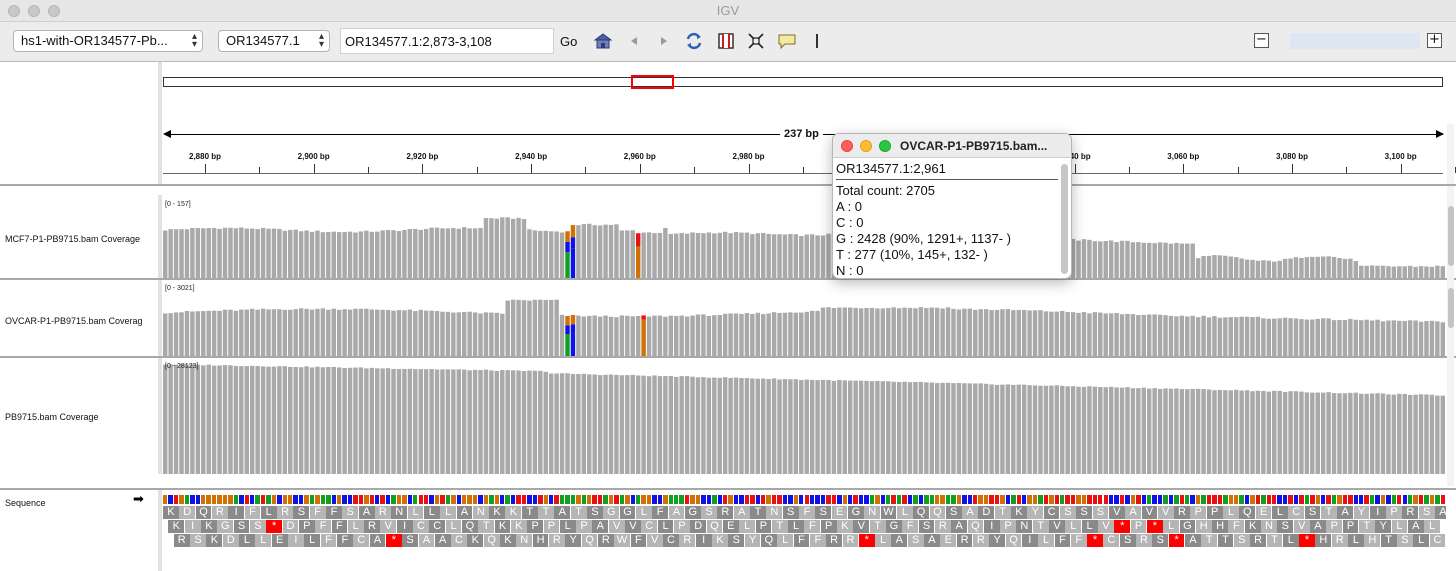 This screenshot has height=571, width=1456. Describe the element at coordinates (847, 146) in the screenshot. I see `close-icon` at that location.